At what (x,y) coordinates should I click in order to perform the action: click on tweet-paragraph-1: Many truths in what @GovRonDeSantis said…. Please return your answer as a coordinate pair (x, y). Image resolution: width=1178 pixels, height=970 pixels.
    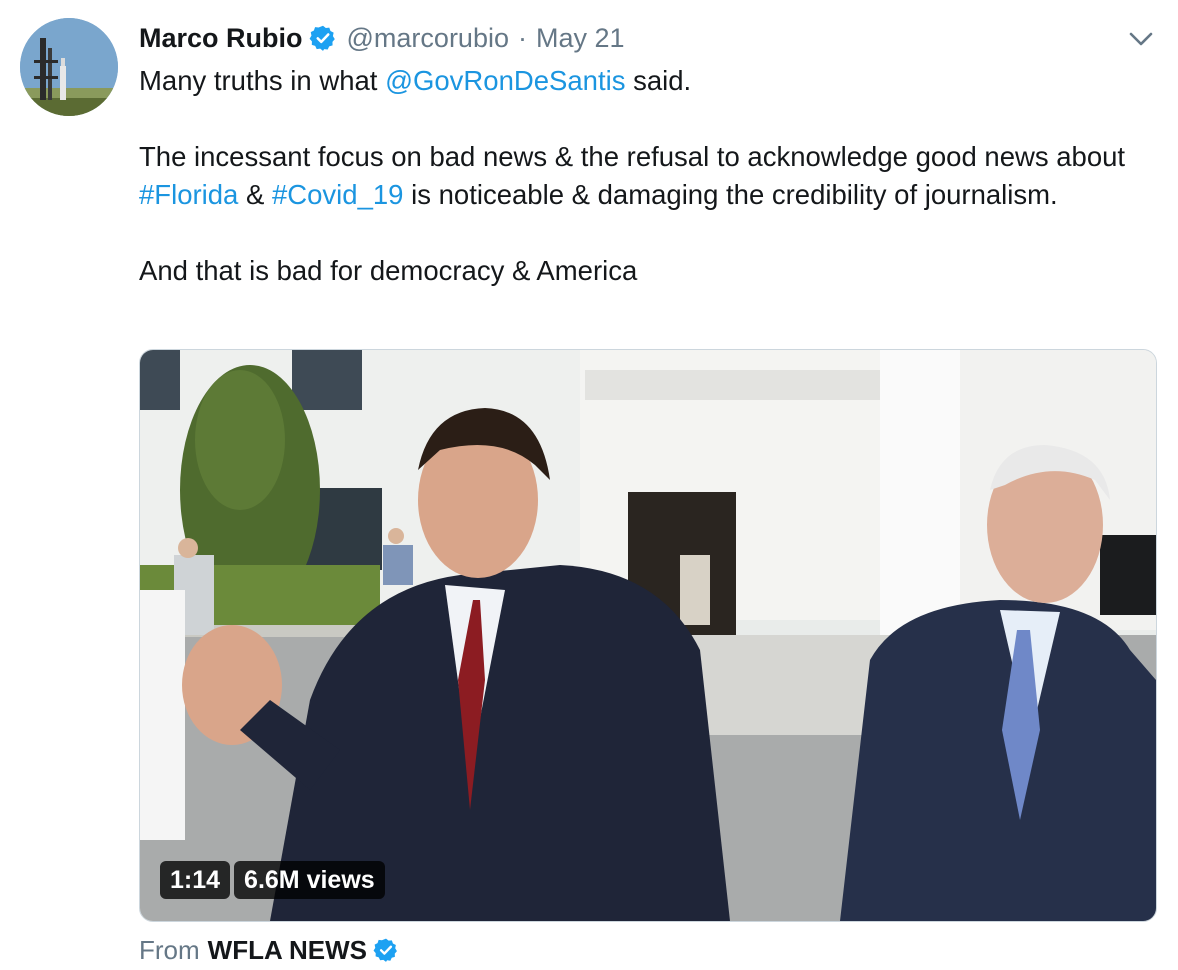
    Looking at the image, I should click on (644, 81).